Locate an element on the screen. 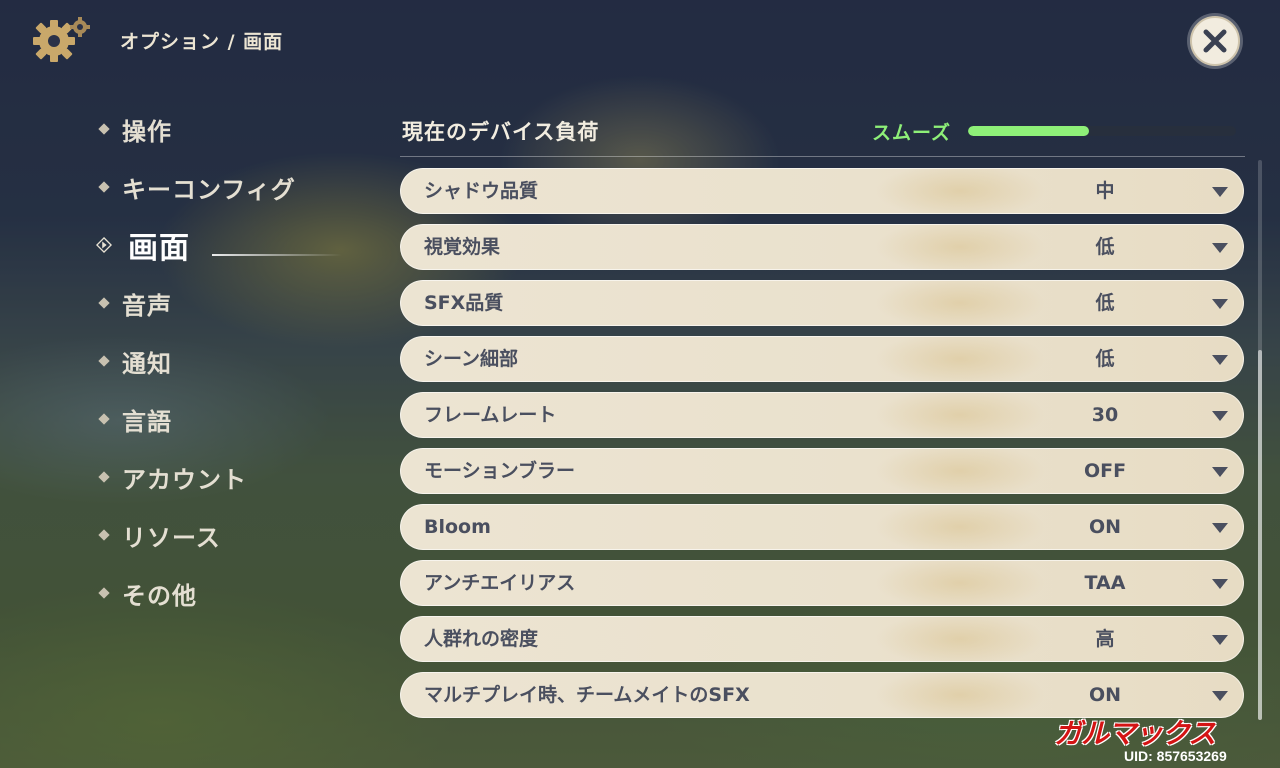 This screenshot has height=768, width=1280. sidebar-item-account: アカウント is located at coordinates (236, 477).